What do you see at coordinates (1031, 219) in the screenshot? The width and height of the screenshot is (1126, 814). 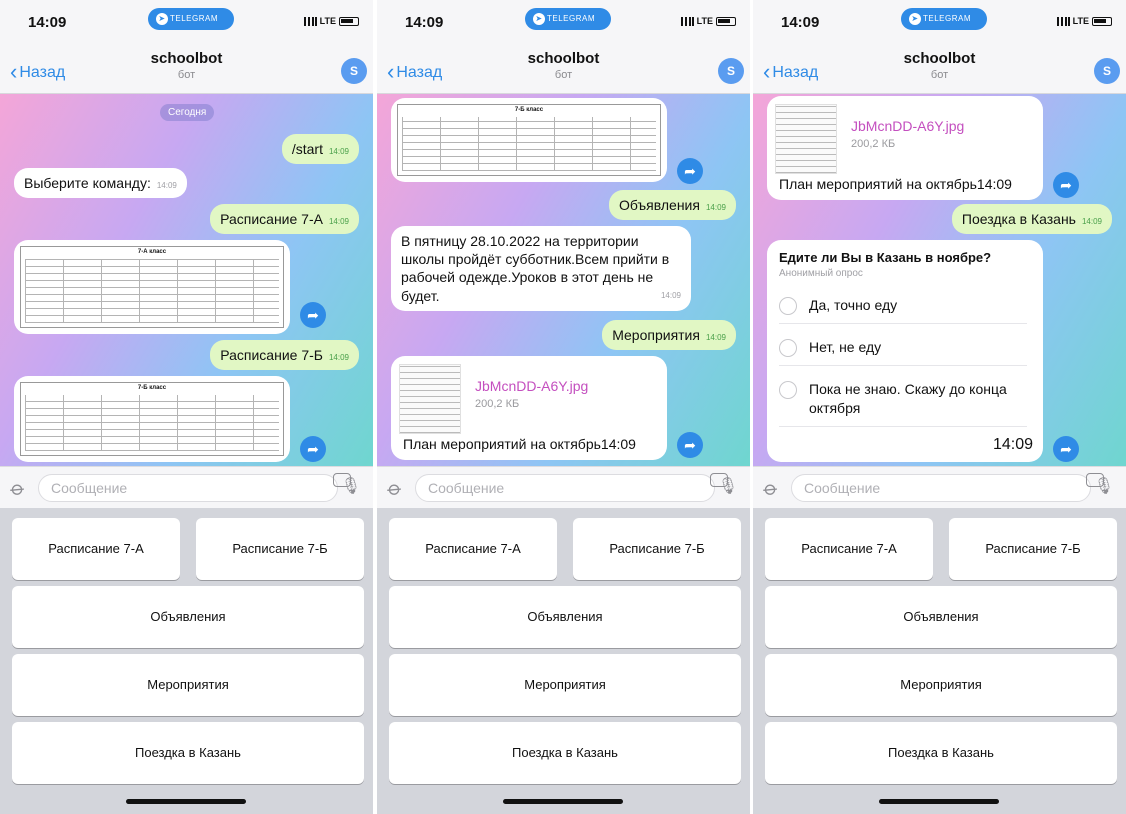 I see `message-out: Поездка в Казань 14:09` at bounding box center [1031, 219].